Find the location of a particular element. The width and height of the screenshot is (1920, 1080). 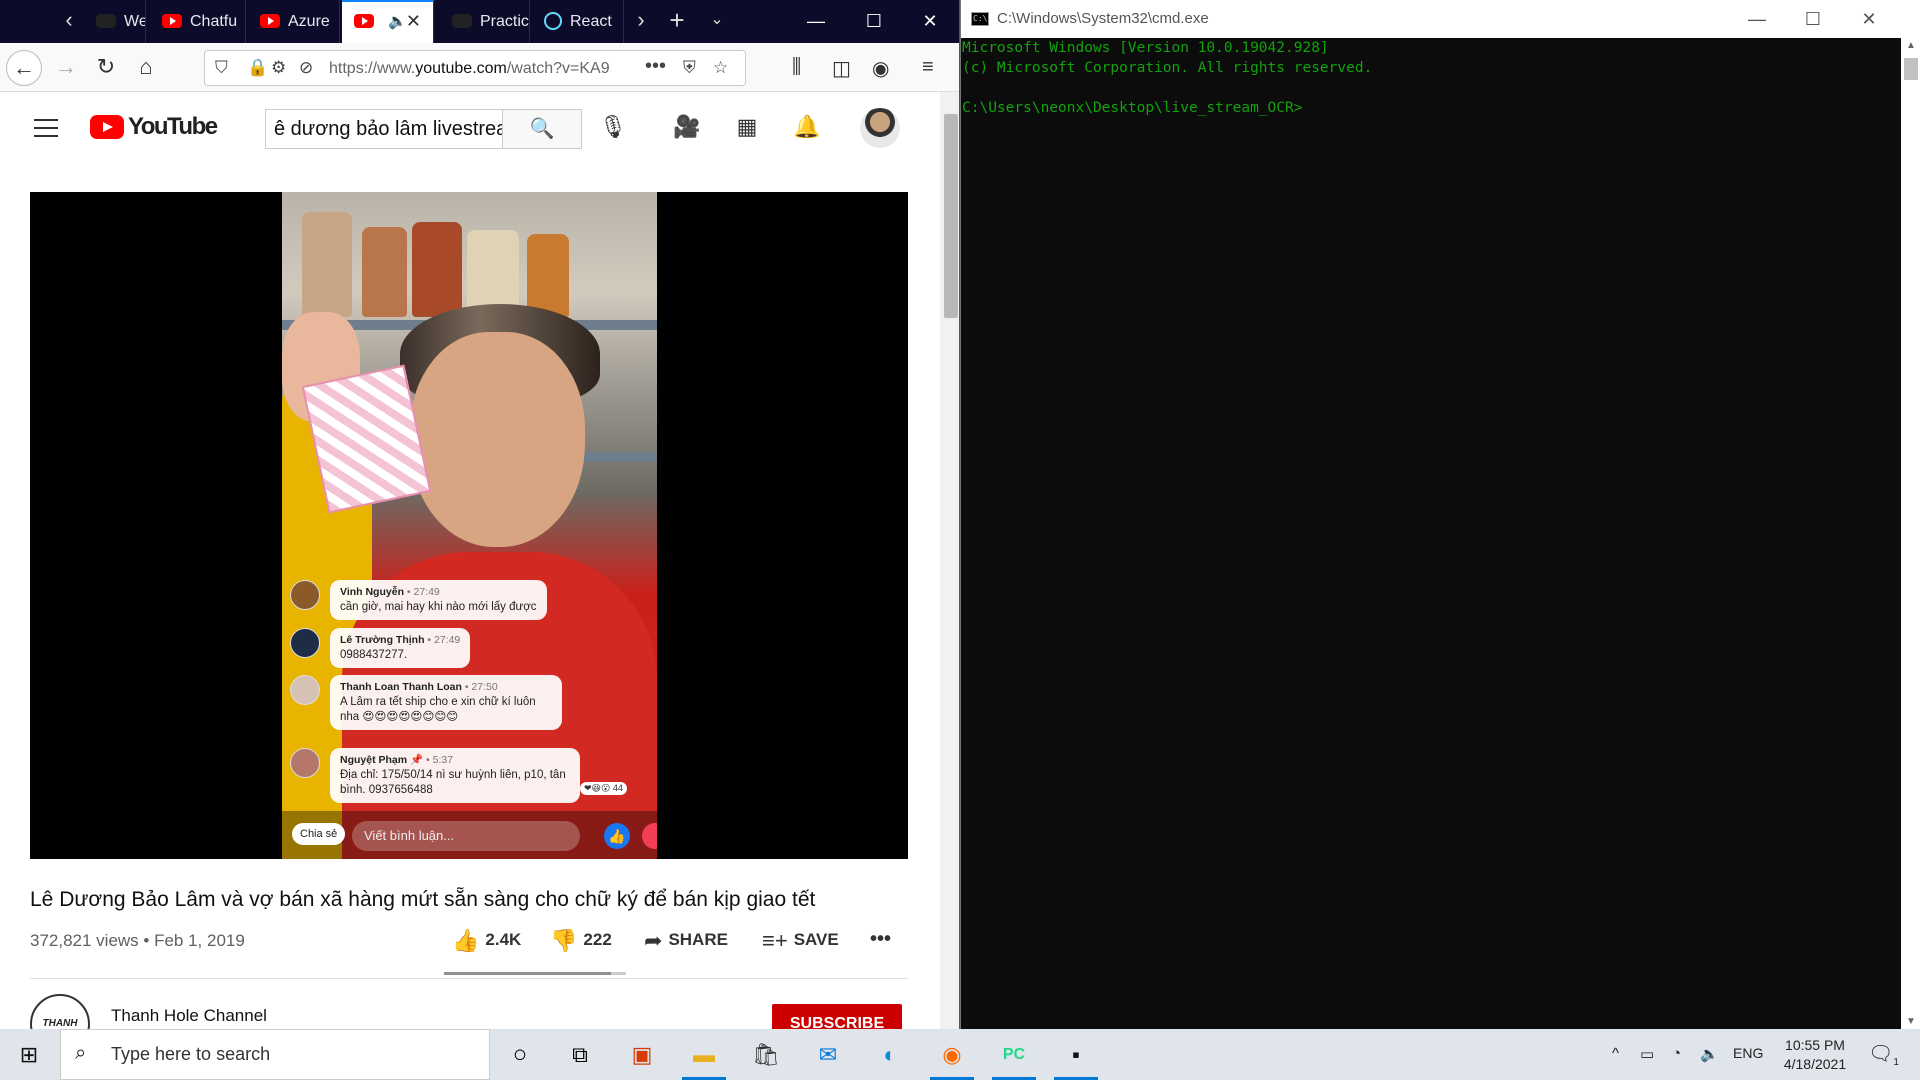

cmd-app-icon: C:\ is located at coordinates (980, 19).